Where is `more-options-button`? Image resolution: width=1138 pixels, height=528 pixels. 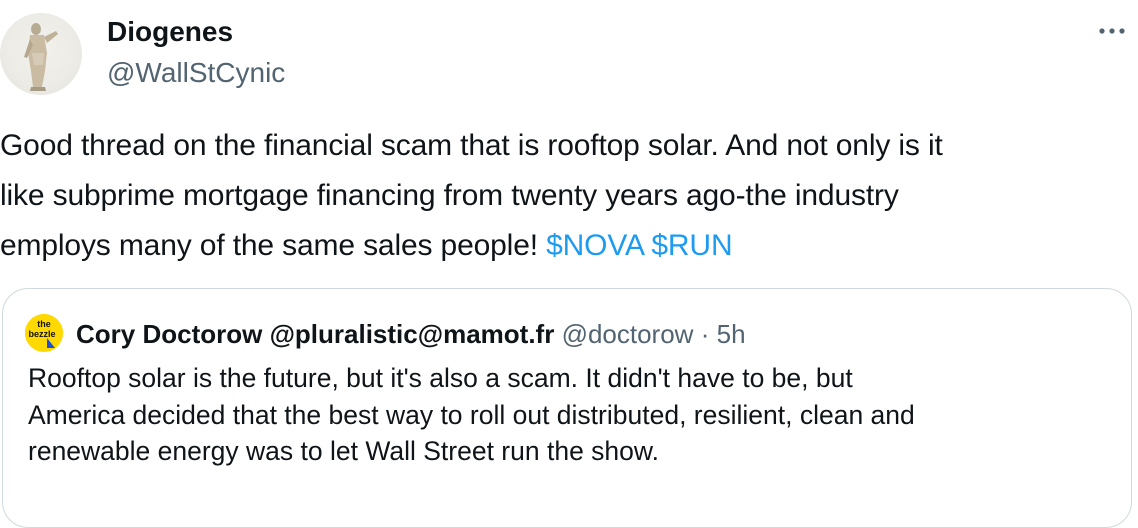
more-options-button is located at coordinates (1112, 31).